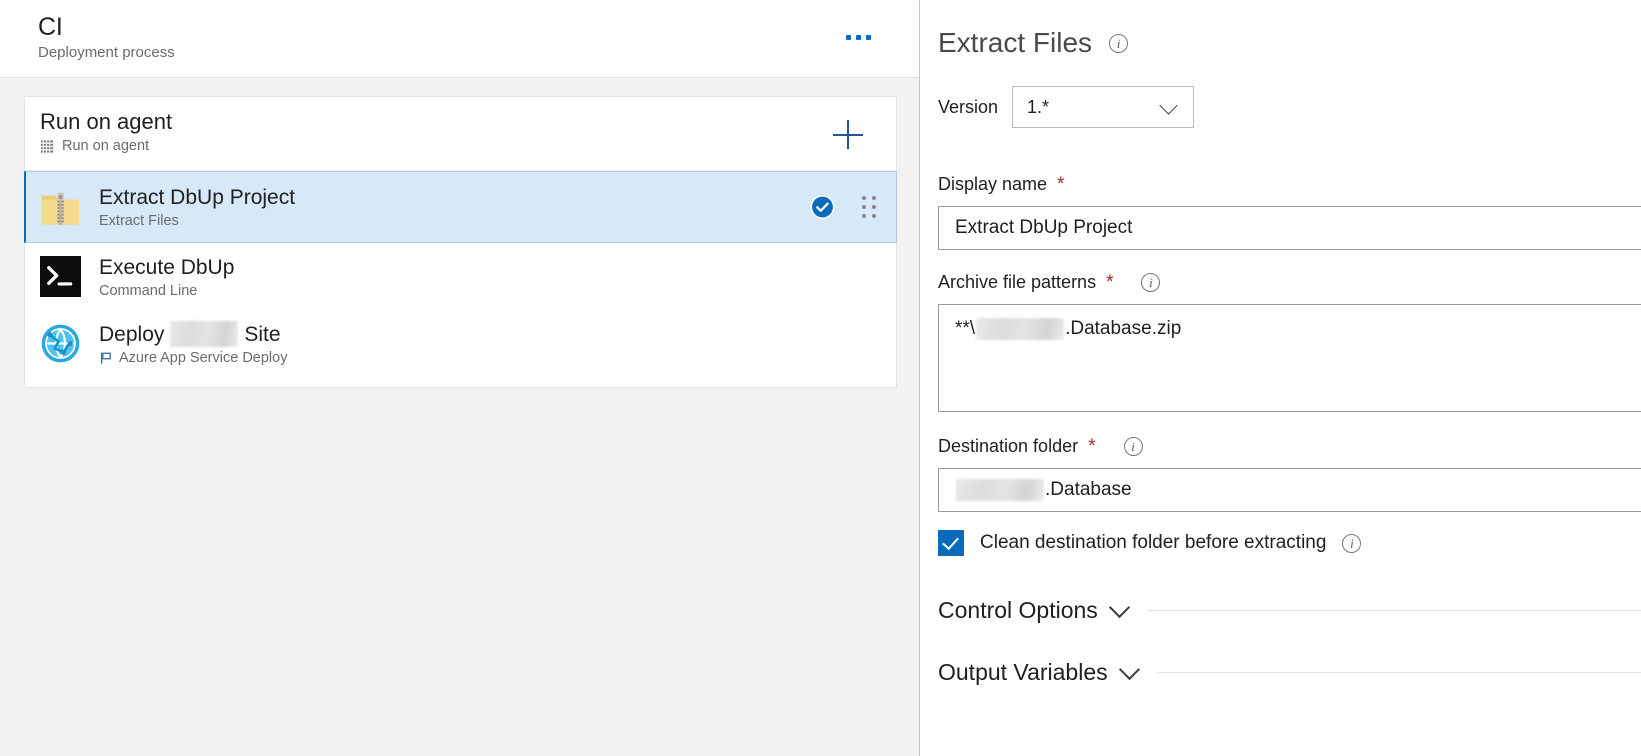 This screenshot has width=1641, height=756. I want to click on task-name: Extract DbUp Project, so click(197, 197).